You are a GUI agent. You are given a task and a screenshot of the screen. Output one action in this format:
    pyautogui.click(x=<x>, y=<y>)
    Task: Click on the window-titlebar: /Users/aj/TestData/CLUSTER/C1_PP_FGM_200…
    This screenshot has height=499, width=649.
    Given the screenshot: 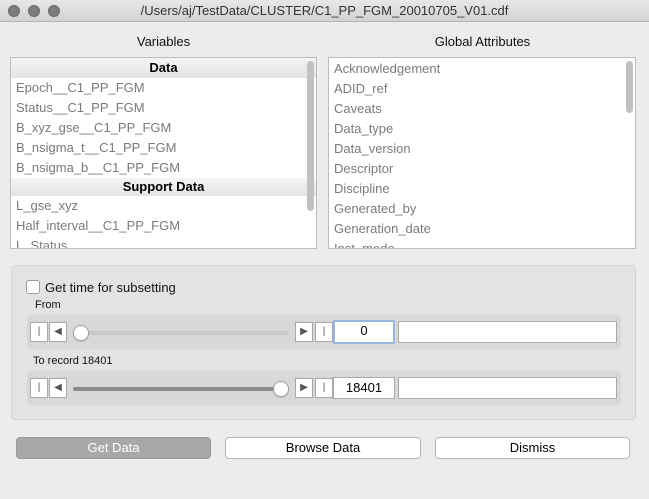 What is the action you would take?
    pyautogui.click(x=324, y=11)
    